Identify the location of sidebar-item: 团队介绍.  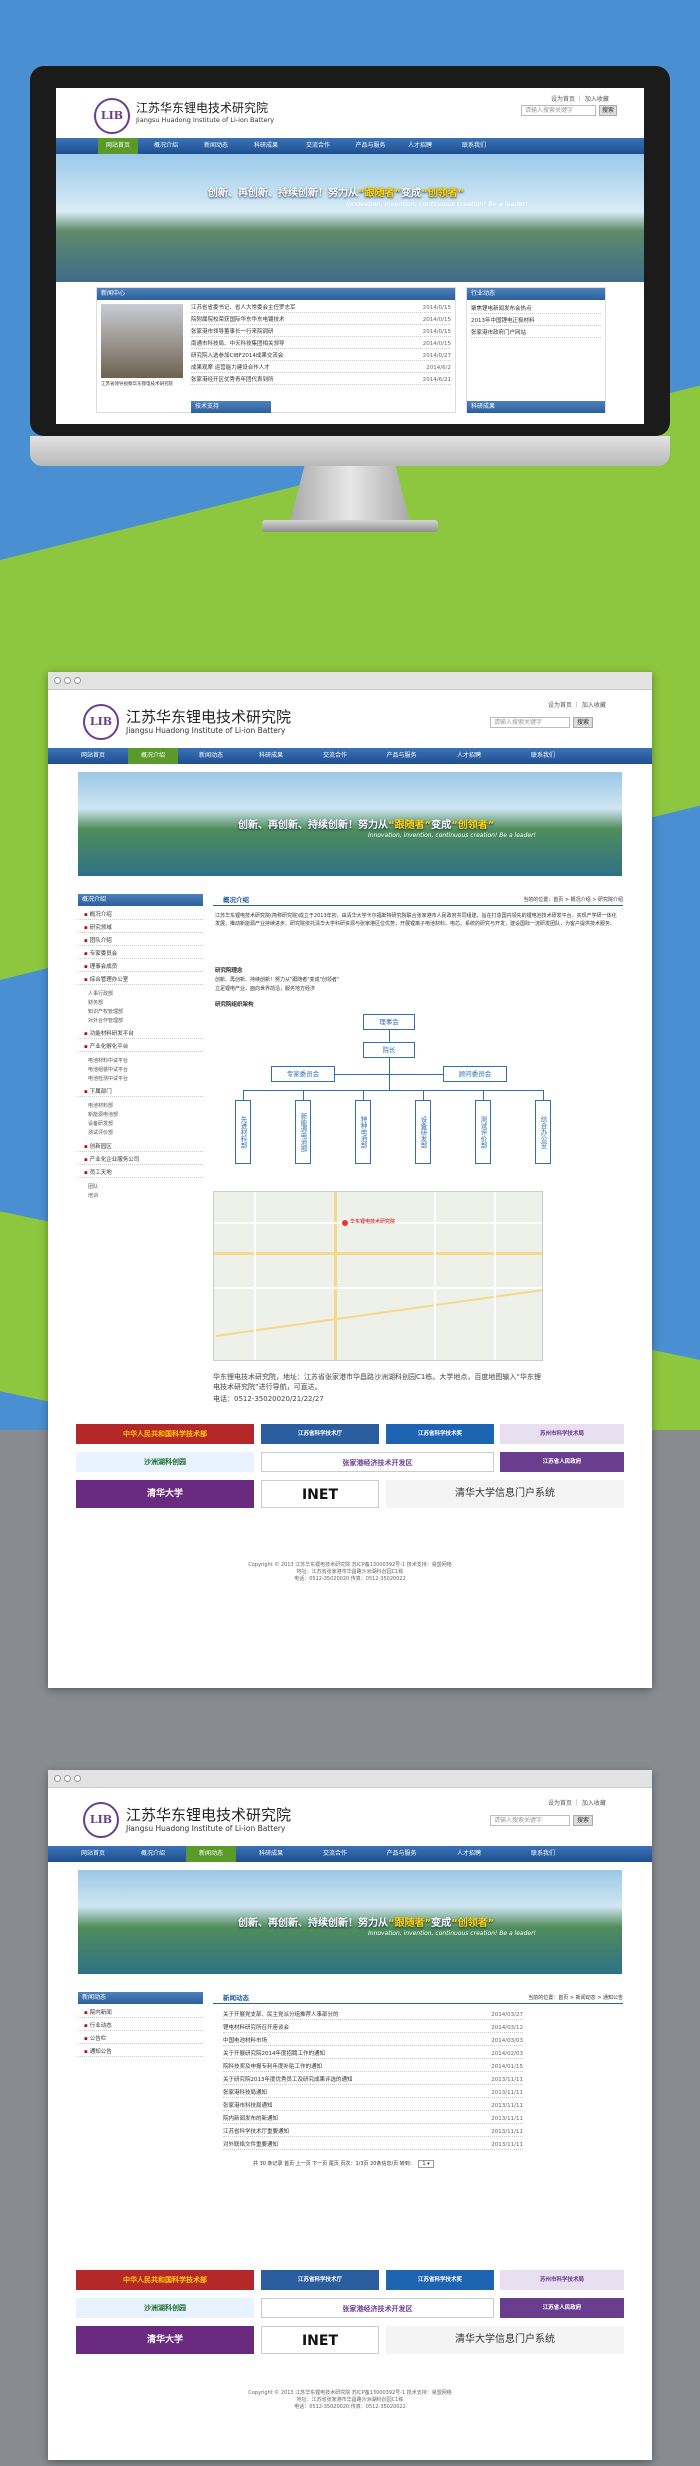
(140, 941).